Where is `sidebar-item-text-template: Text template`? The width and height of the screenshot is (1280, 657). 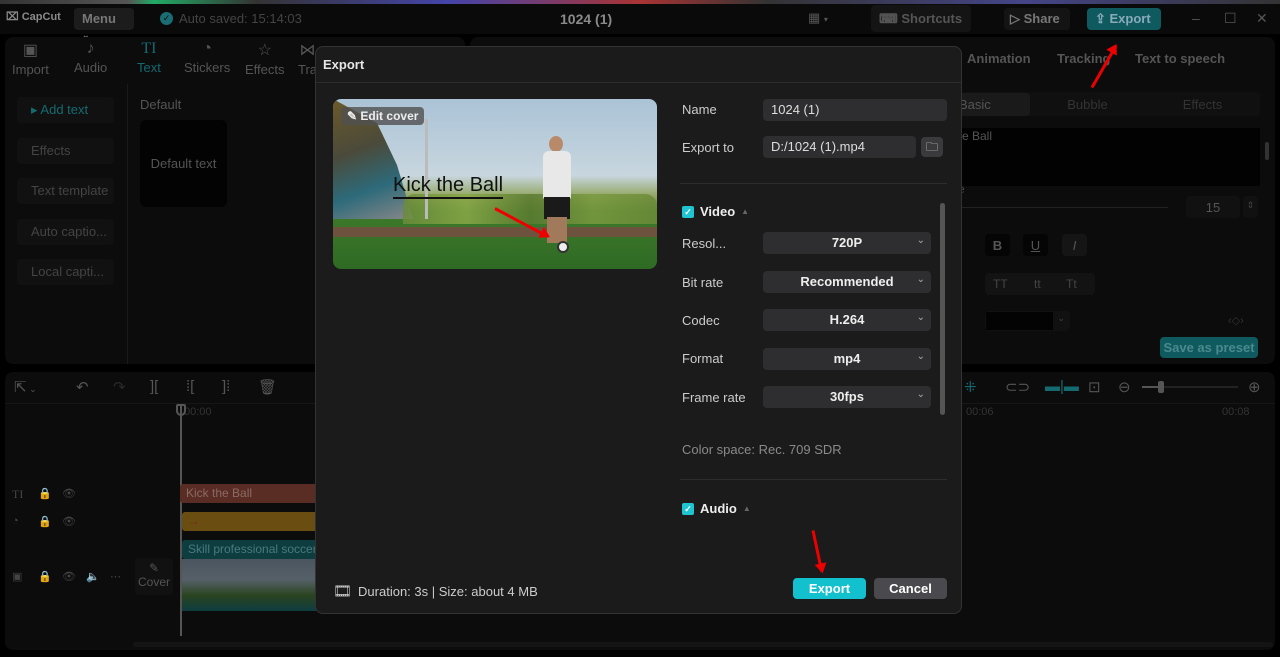 sidebar-item-text-template: Text template is located at coordinates (65, 191).